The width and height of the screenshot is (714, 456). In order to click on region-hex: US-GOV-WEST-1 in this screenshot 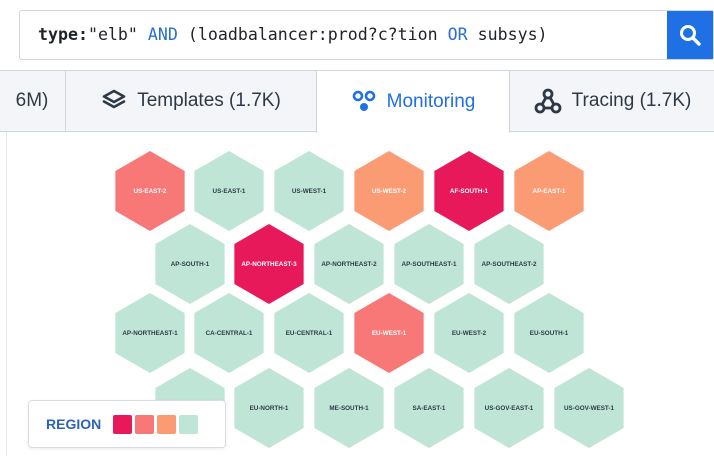, I will do `click(589, 408)`.